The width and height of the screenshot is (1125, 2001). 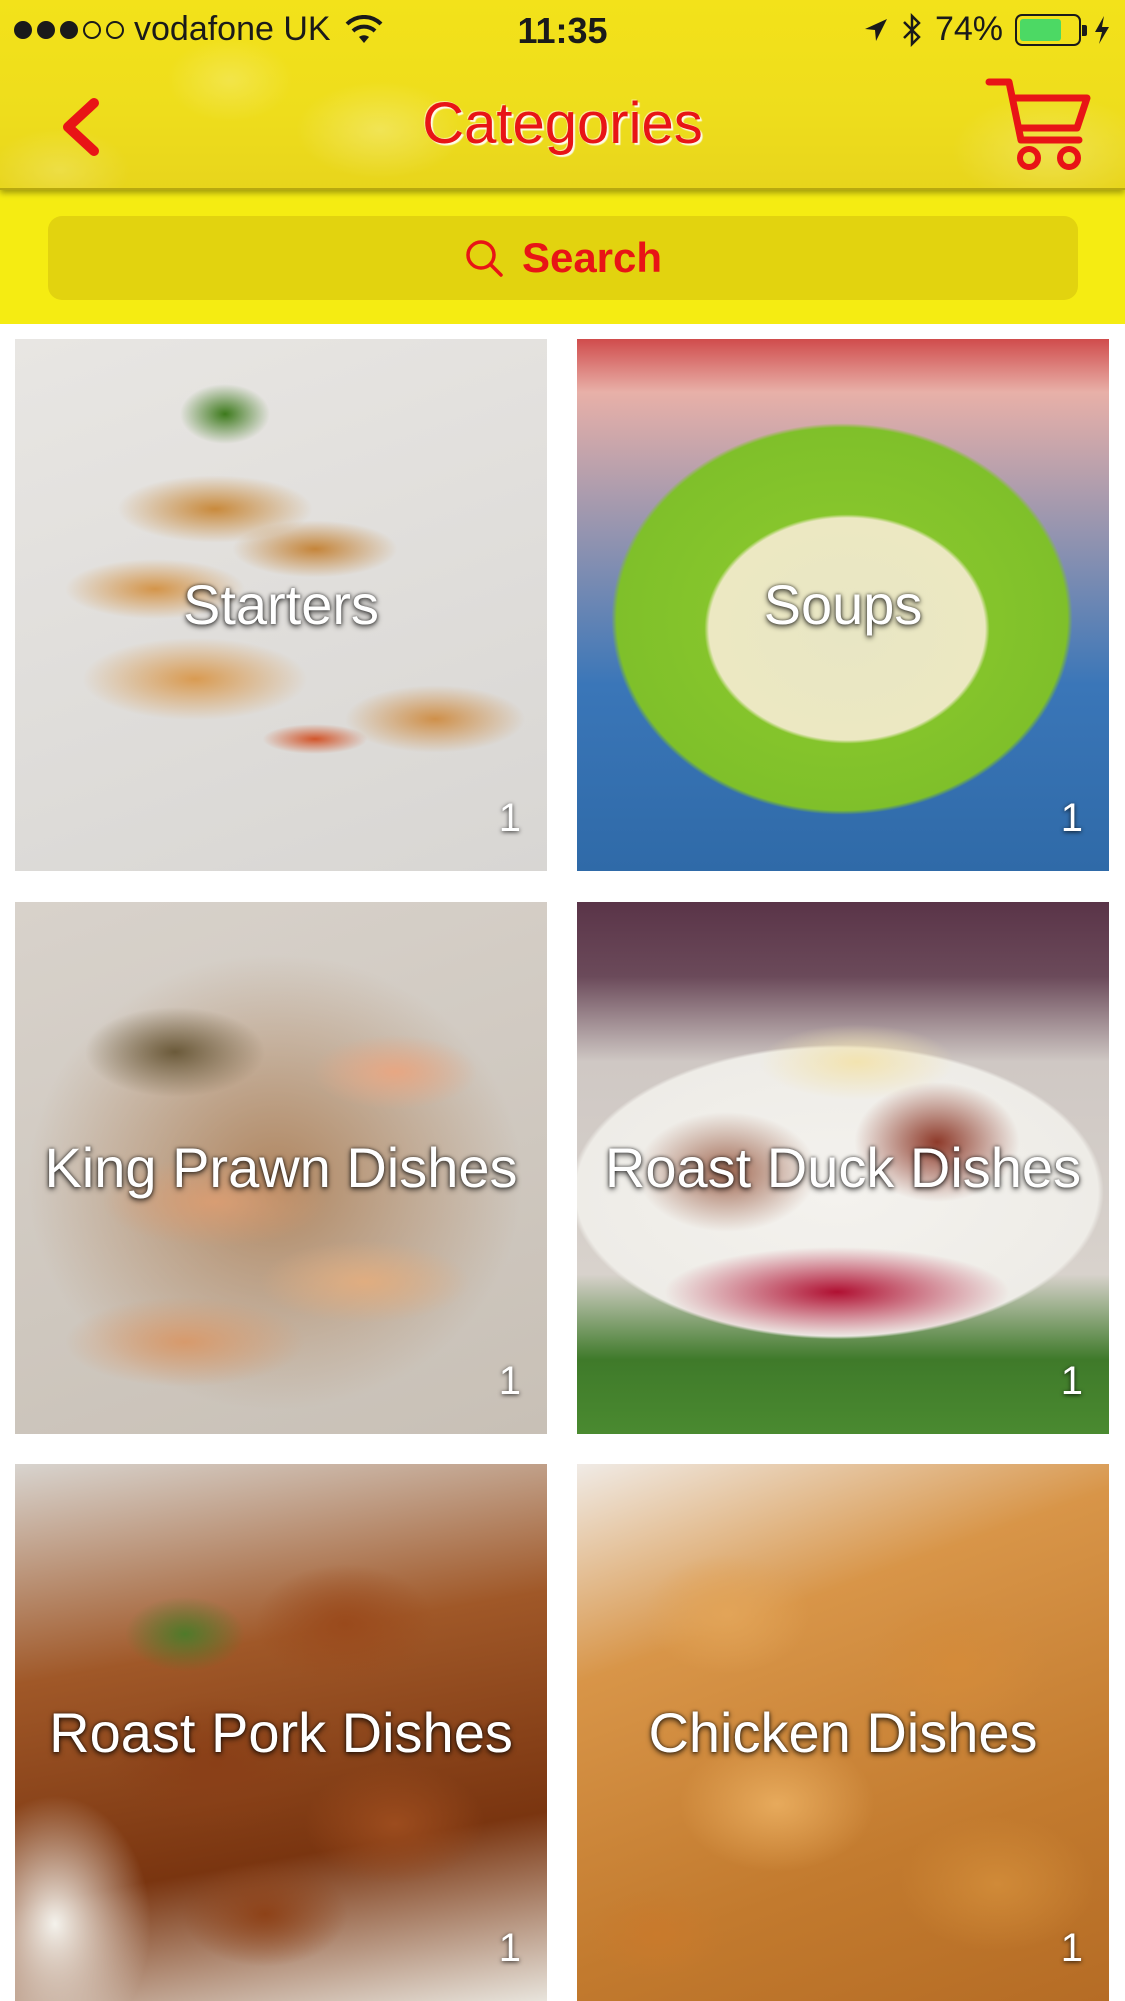 I want to click on category-tile-roast-pork-dishes: Roast Pork Dishes 1, so click(x=281, y=1732).